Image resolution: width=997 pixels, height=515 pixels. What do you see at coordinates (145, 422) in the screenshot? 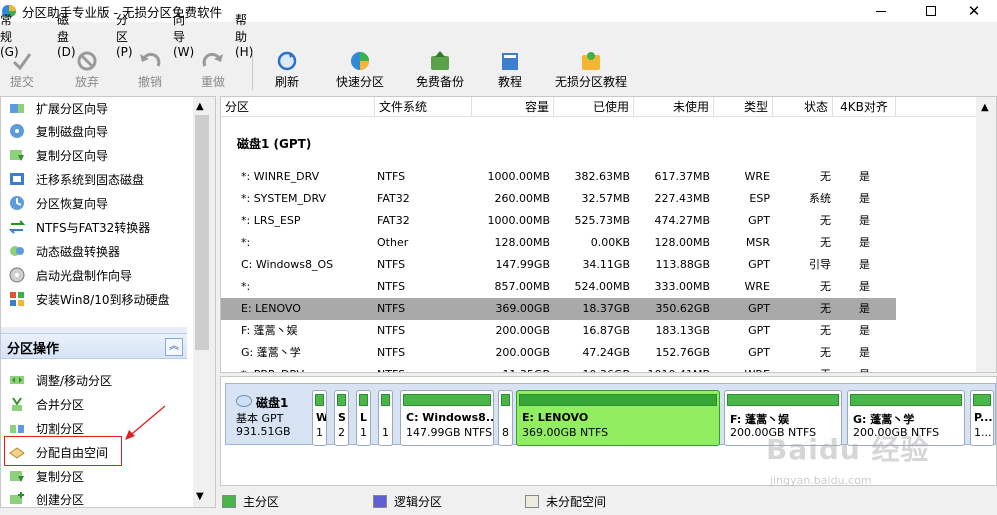
I see `annotation-arrow` at bounding box center [145, 422].